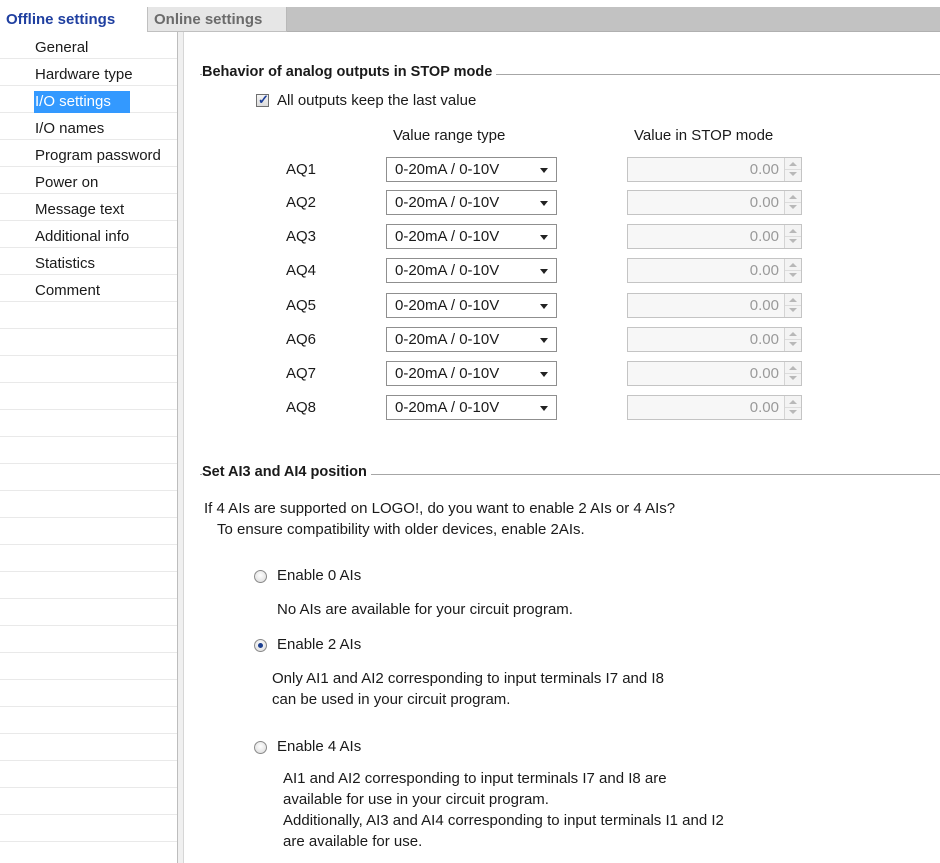  I want to click on aq2-range-select: 0-20mA / 0-10V, so click(471, 202).